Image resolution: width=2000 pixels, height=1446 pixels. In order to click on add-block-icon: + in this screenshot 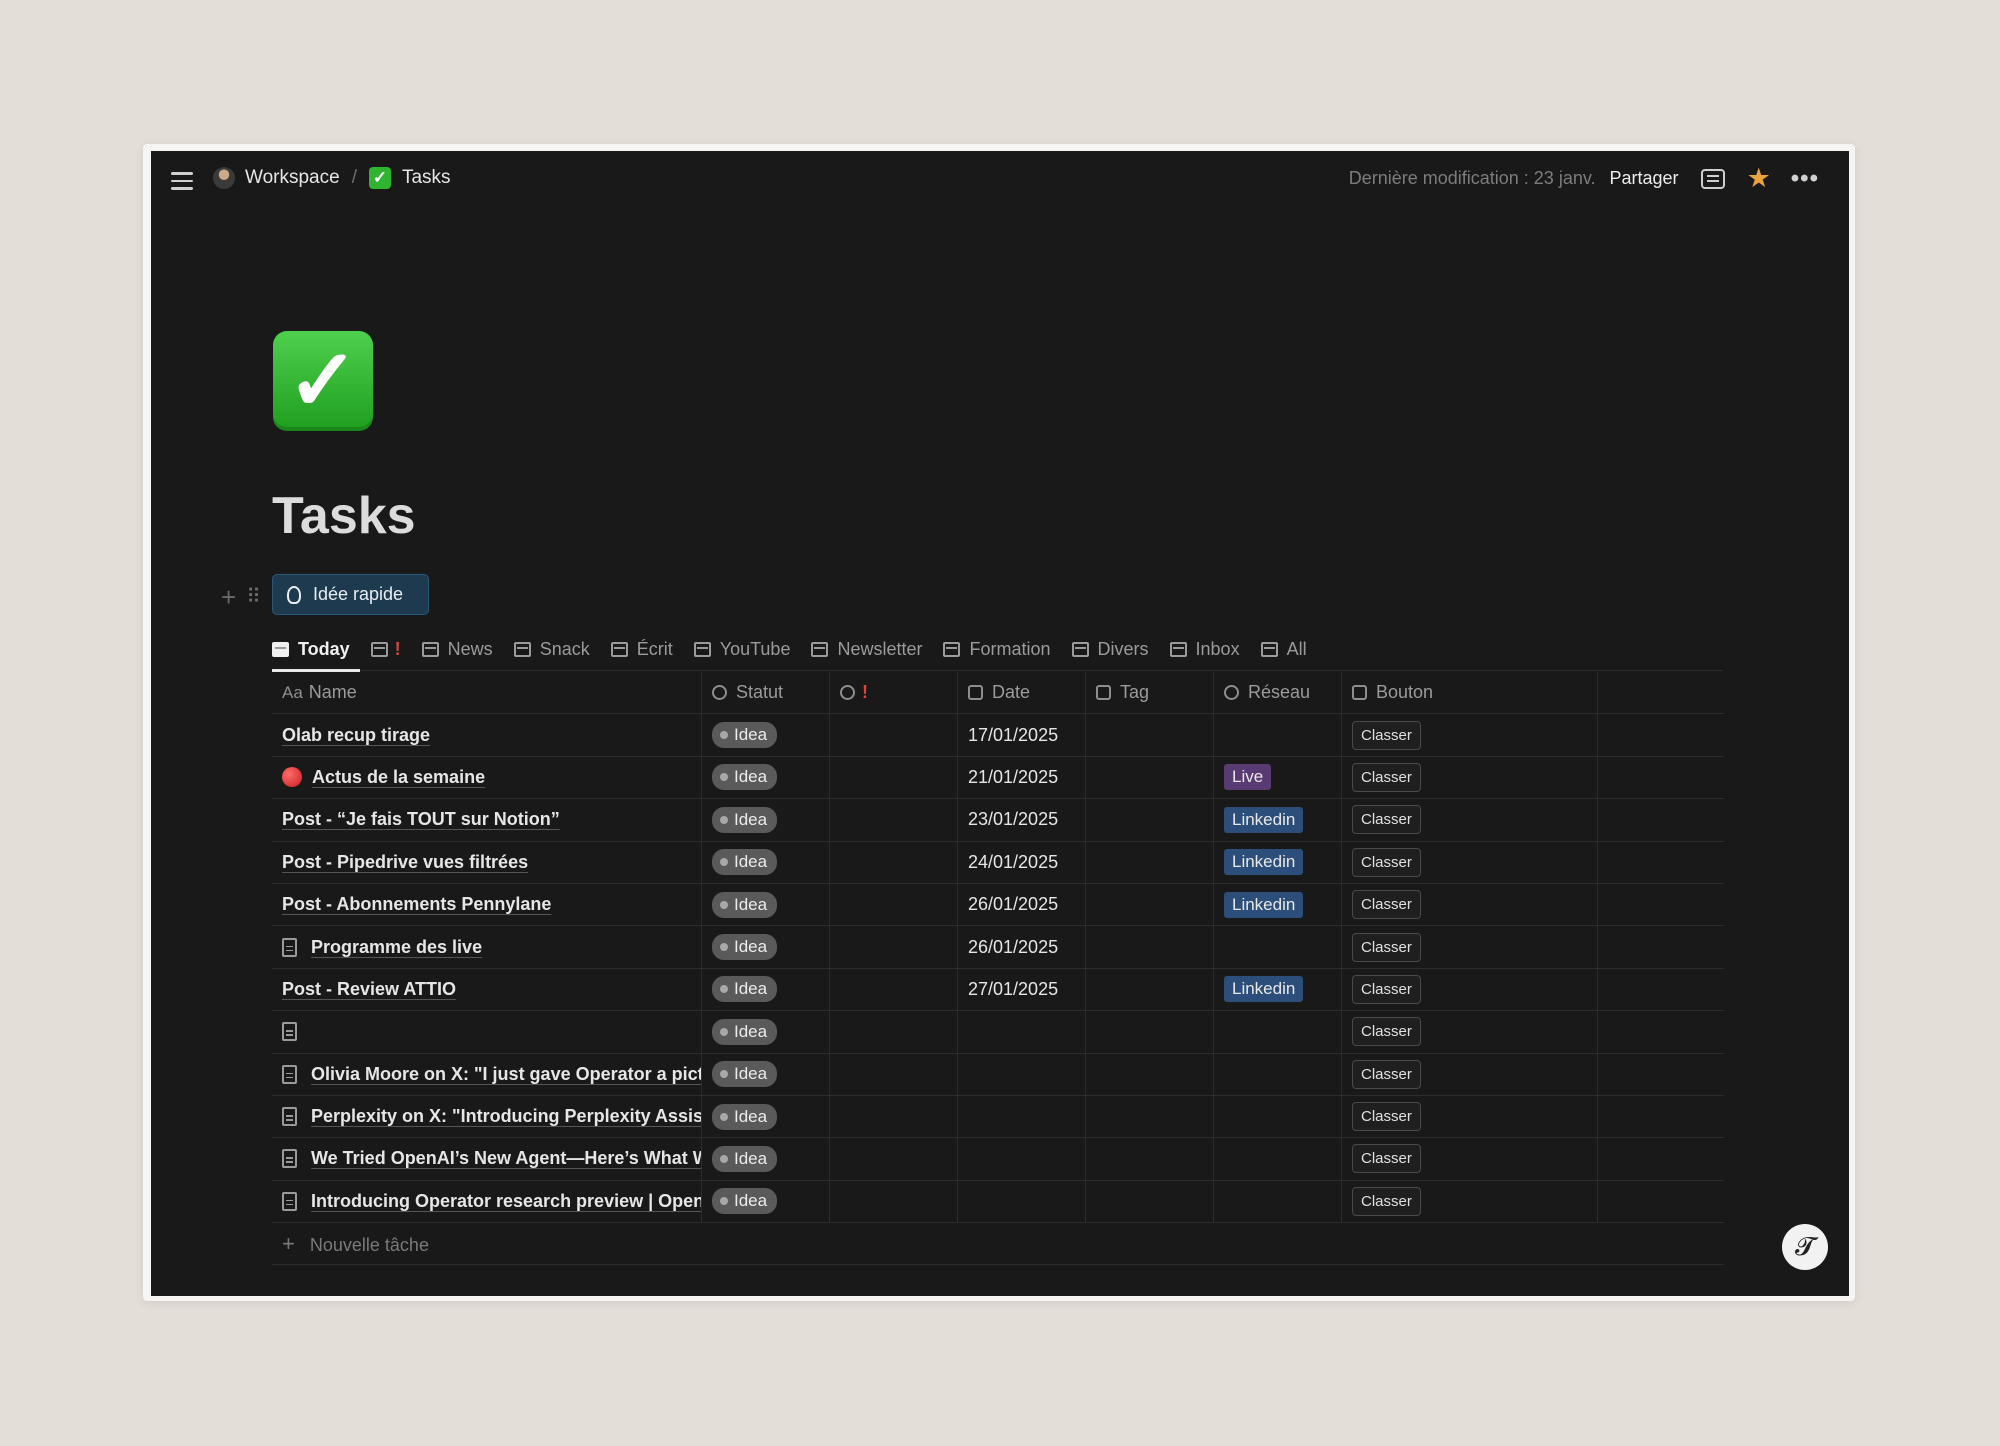, I will do `click(228, 597)`.